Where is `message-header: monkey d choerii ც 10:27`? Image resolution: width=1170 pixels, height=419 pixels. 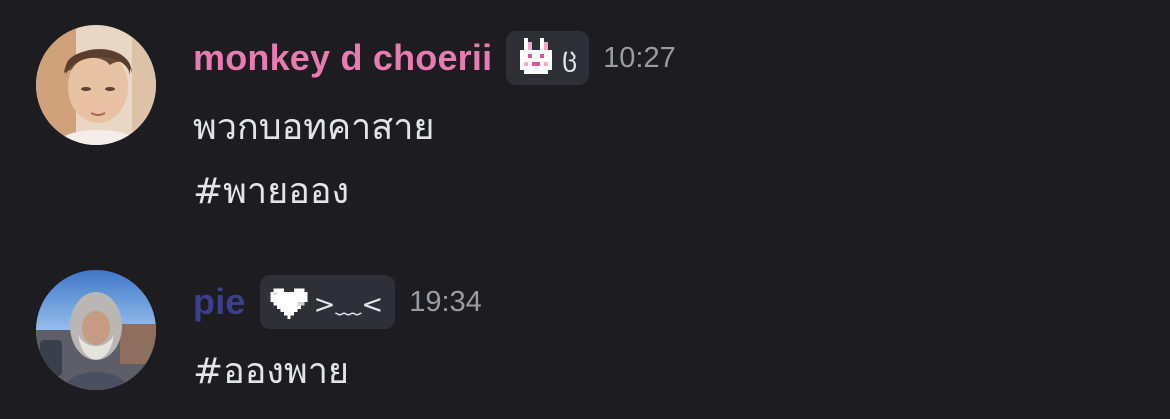 message-header: monkey d choerii ც 10:27 is located at coordinates (434, 58).